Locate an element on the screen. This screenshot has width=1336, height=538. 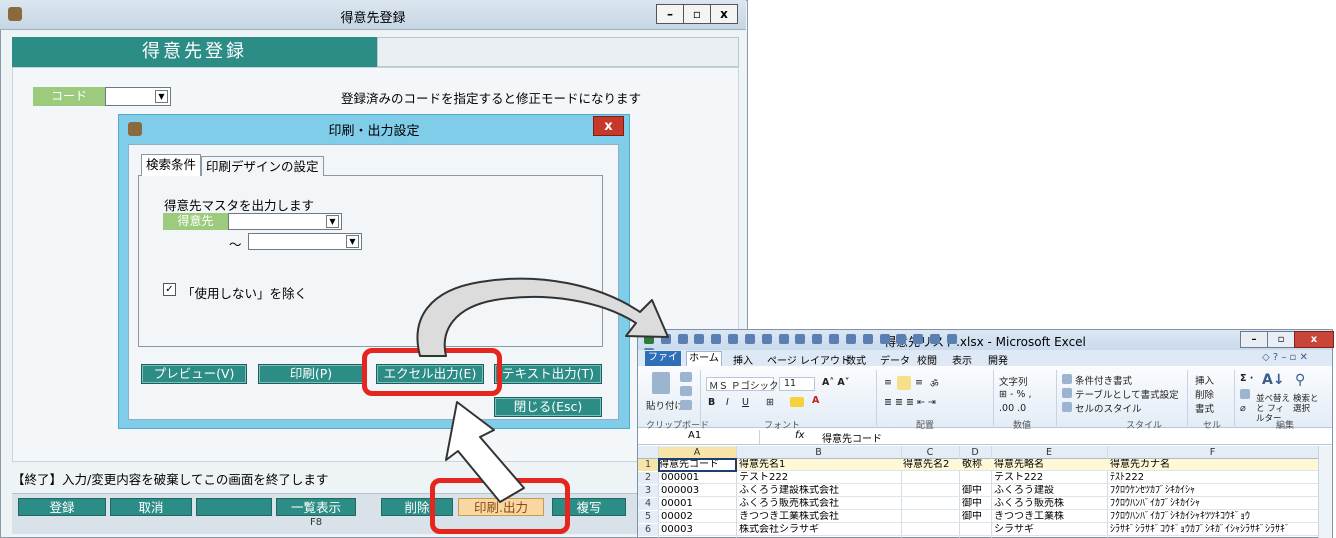
up-arrow-icon is located at coordinates (485, 452).